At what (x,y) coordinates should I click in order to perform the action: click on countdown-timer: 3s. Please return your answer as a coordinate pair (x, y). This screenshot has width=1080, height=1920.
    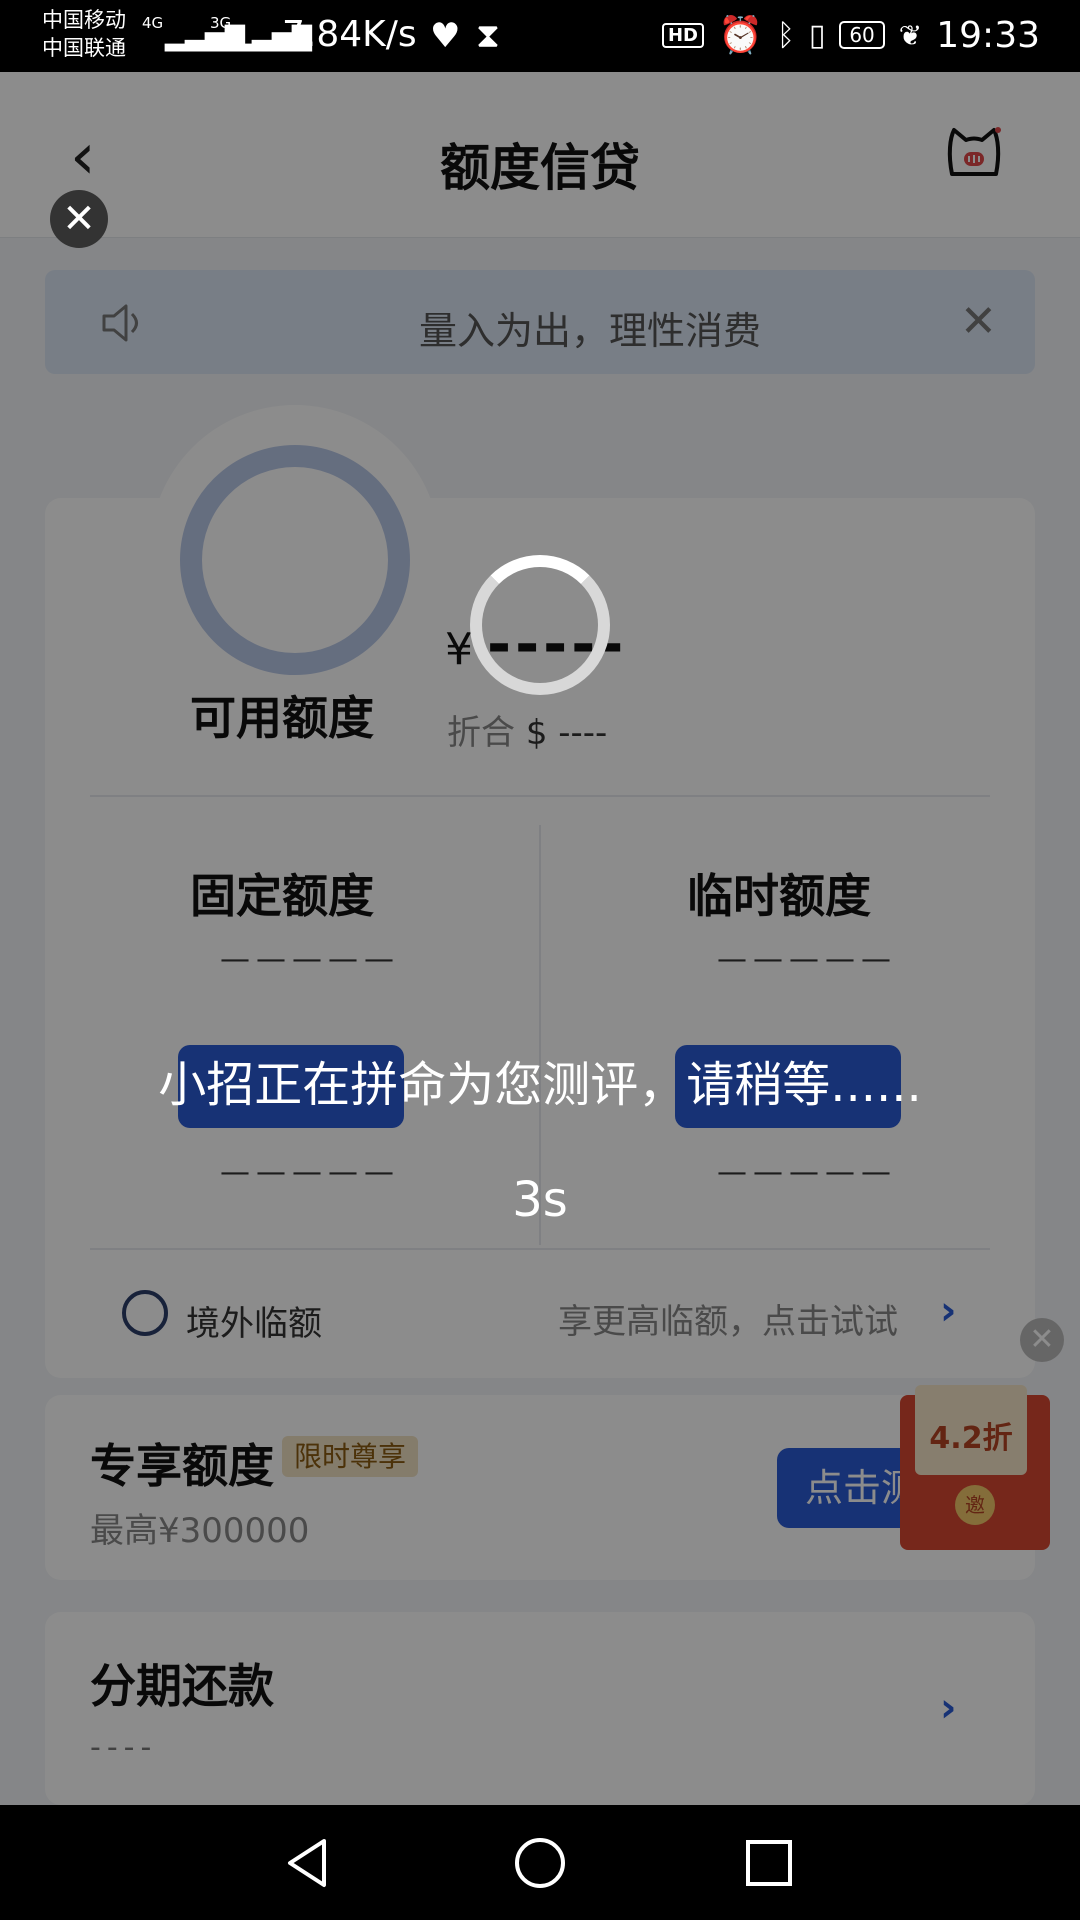
    Looking at the image, I should click on (540, 1200).